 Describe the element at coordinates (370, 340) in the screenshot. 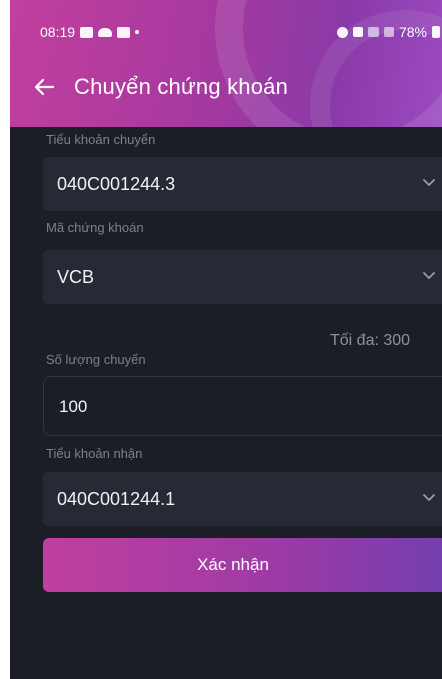

I see `max-quantity-text: Tối đa: 300` at that location.